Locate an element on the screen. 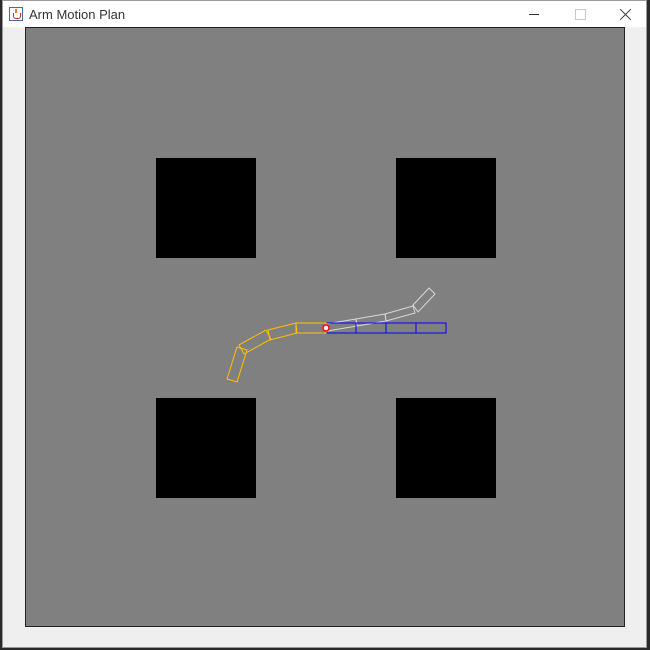 This screenshot has height=650, width=650. minimize-icon is located at coordinates (534, 14).